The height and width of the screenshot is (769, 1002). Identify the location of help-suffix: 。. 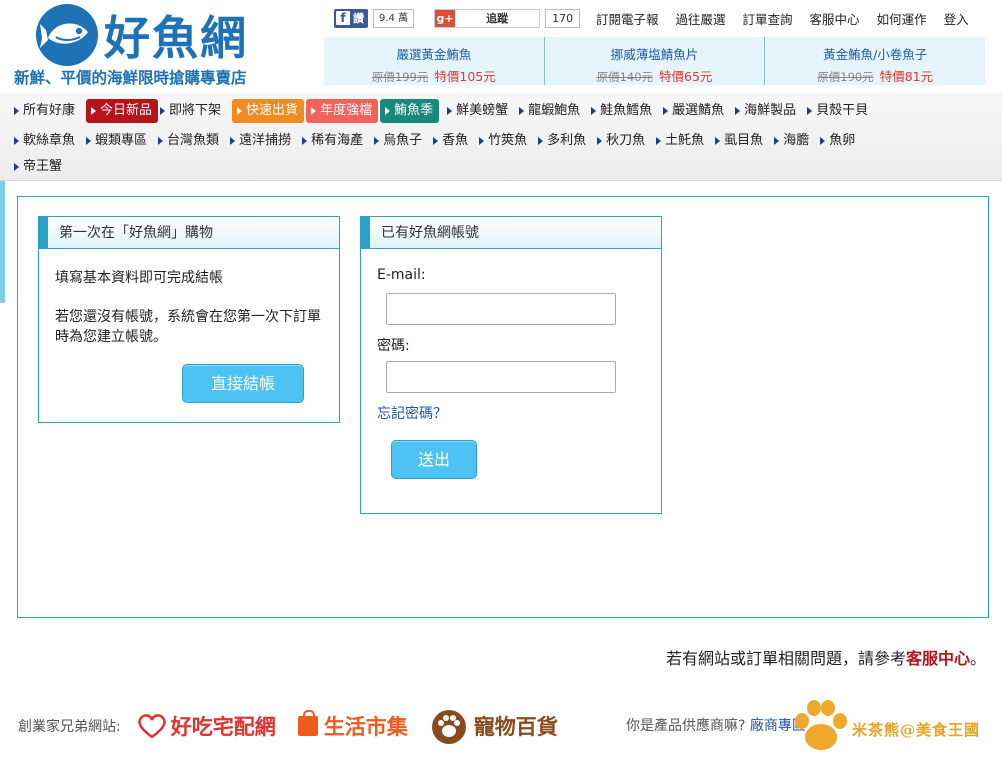
(977, 658).